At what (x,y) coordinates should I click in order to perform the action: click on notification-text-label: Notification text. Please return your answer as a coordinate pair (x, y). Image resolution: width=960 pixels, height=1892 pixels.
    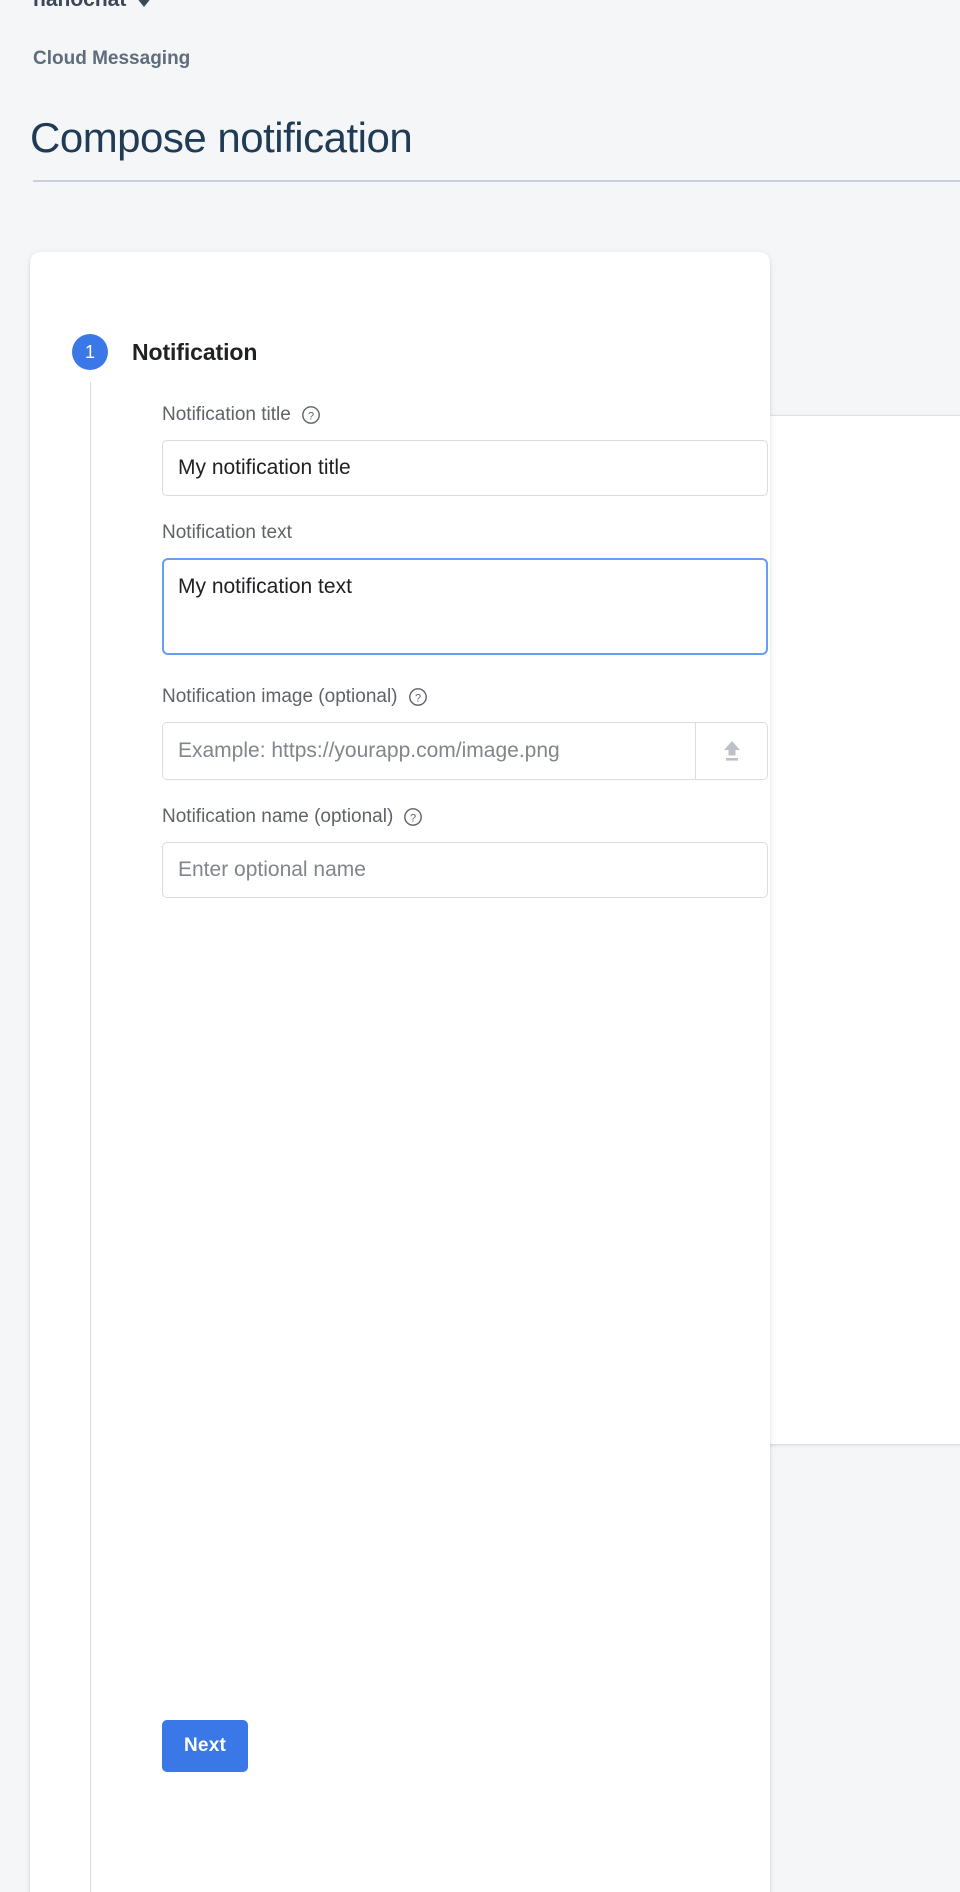
    Looking at the image, I should click on (227, 532).